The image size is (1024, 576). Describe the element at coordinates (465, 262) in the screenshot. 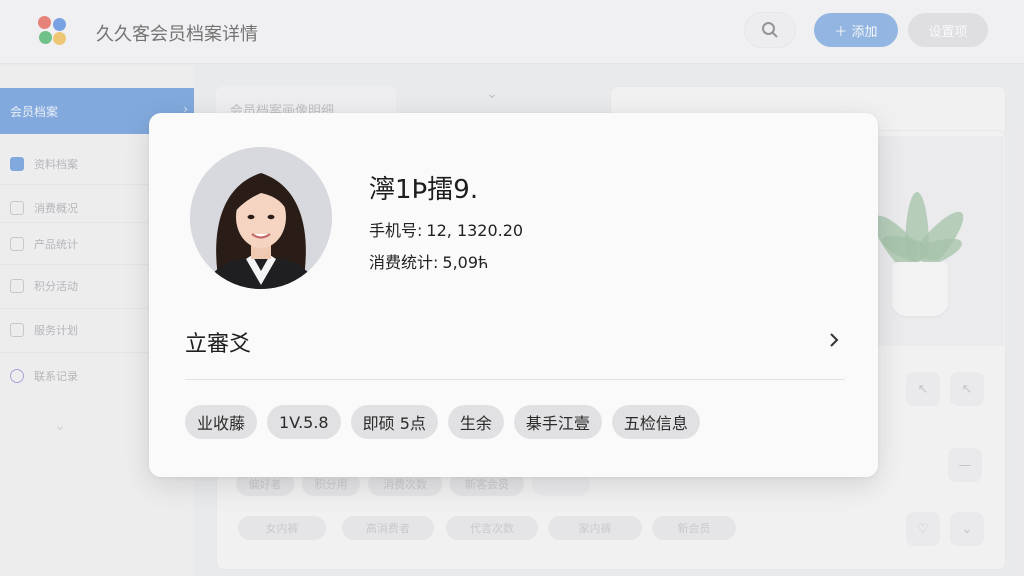

I see `spend-value: 5,09ћ` at that location.